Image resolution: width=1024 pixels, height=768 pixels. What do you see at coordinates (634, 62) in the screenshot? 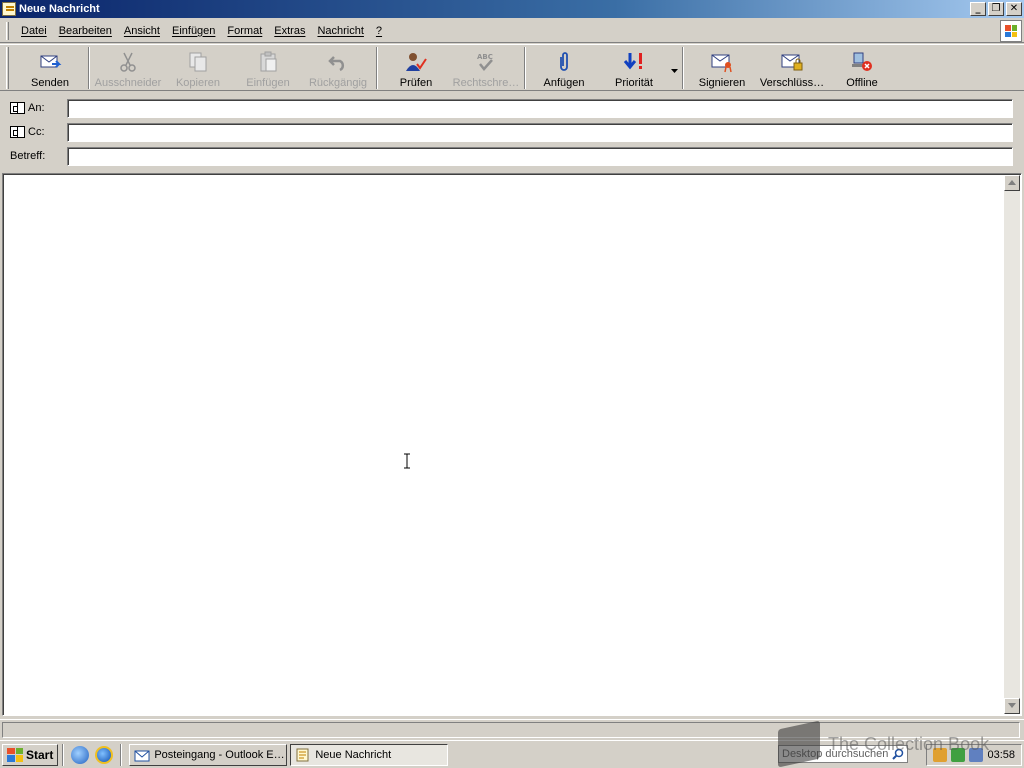
I see `priority-icon` at bounding box center [634, 62].